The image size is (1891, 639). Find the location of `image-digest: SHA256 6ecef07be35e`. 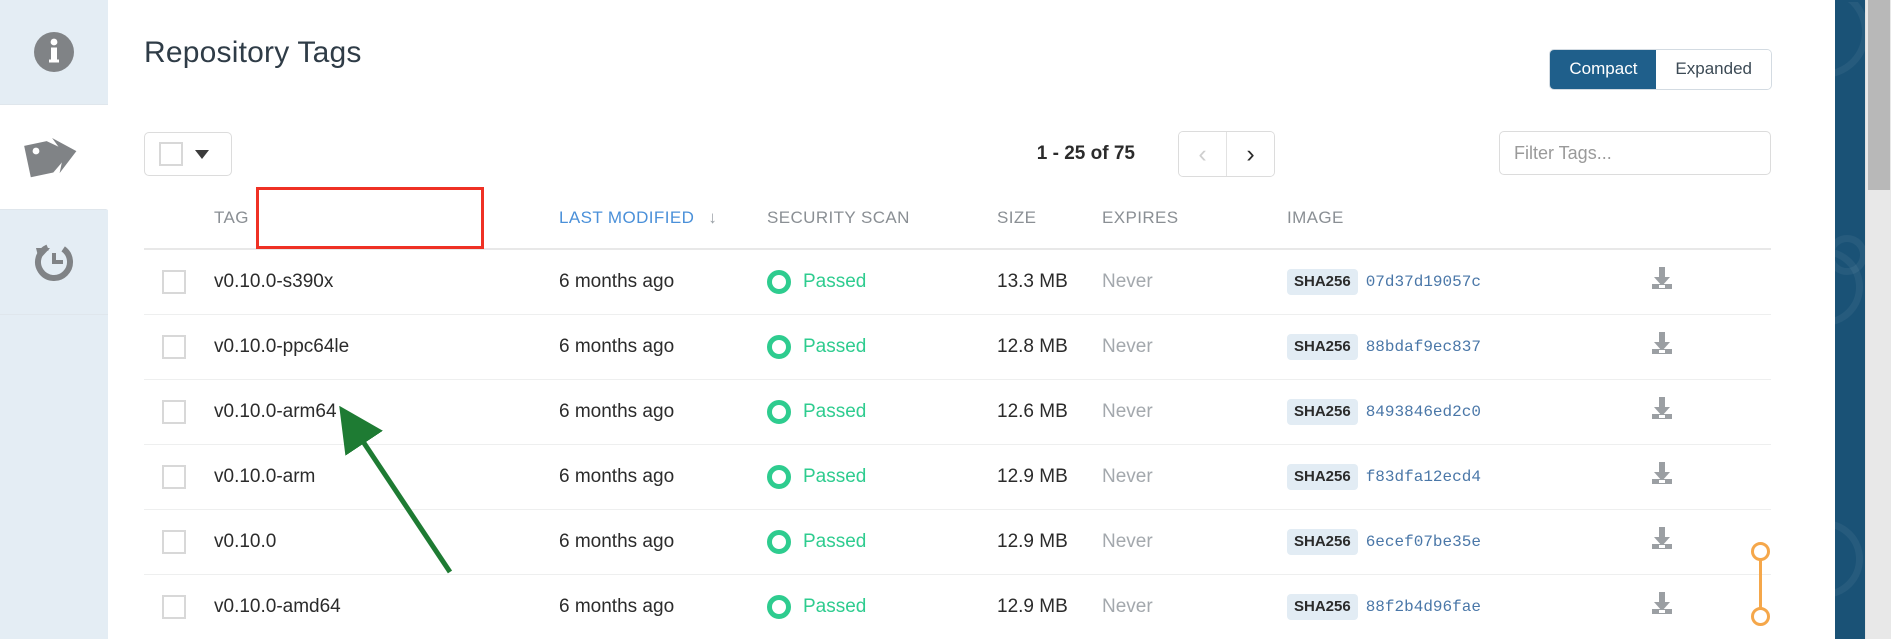

image-digest: SHA256 6ecef07be35e is located at coordinates (1384, 542).